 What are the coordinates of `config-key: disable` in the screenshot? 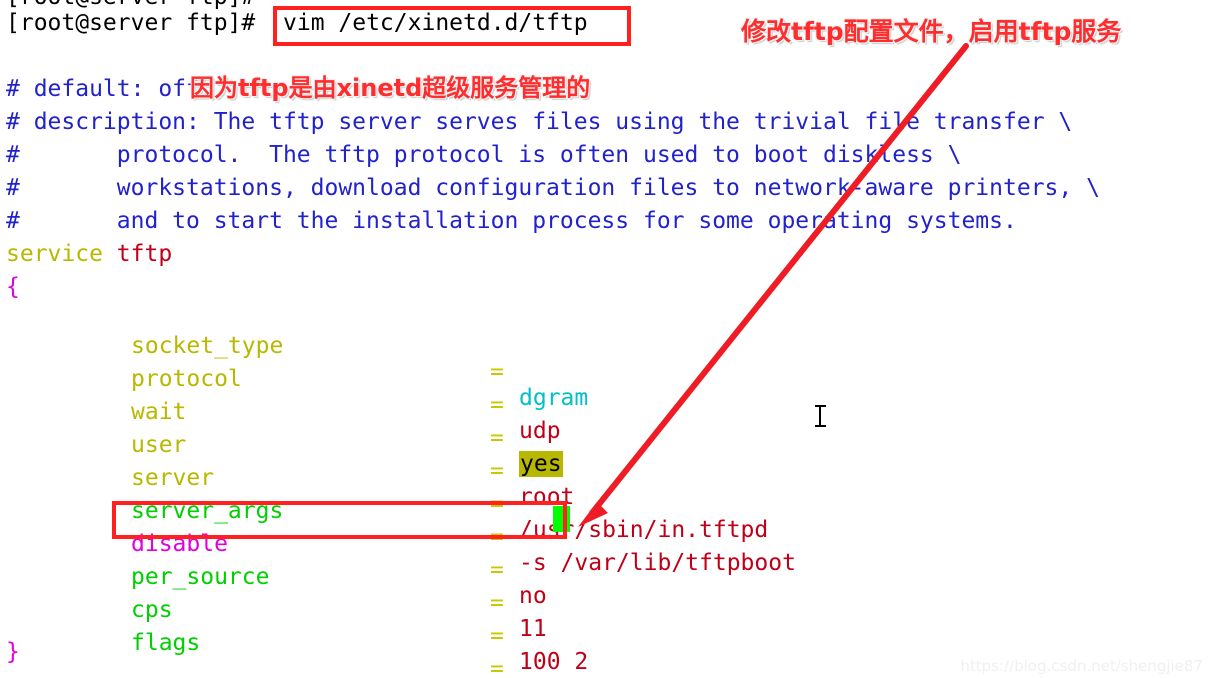 It's located at (179, 544).